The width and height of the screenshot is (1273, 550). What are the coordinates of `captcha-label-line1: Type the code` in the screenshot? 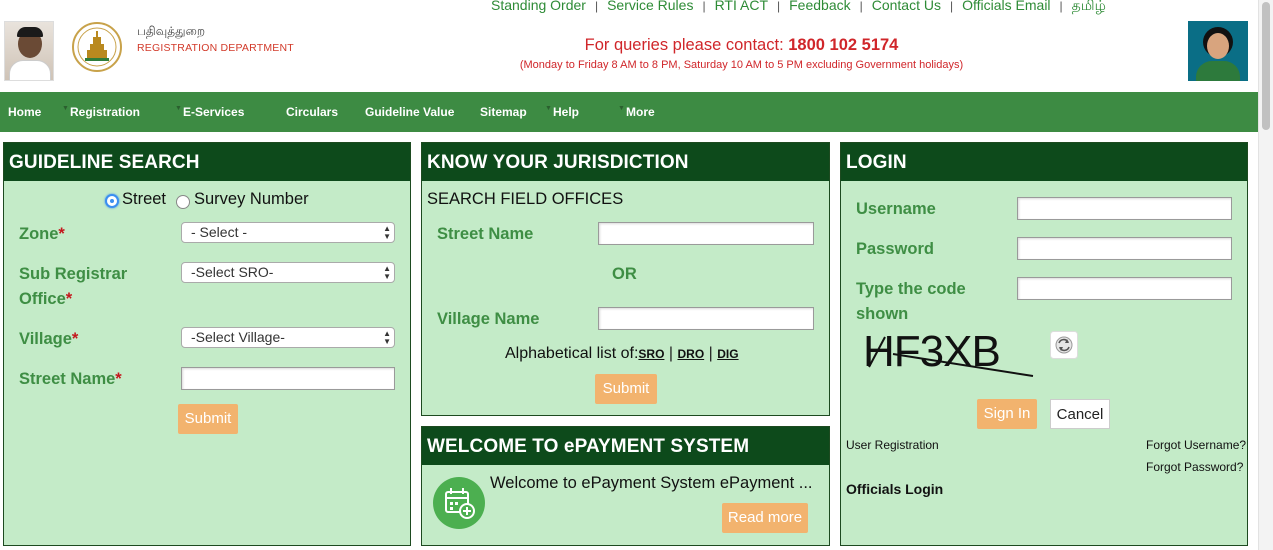 It's located at (911, 289).